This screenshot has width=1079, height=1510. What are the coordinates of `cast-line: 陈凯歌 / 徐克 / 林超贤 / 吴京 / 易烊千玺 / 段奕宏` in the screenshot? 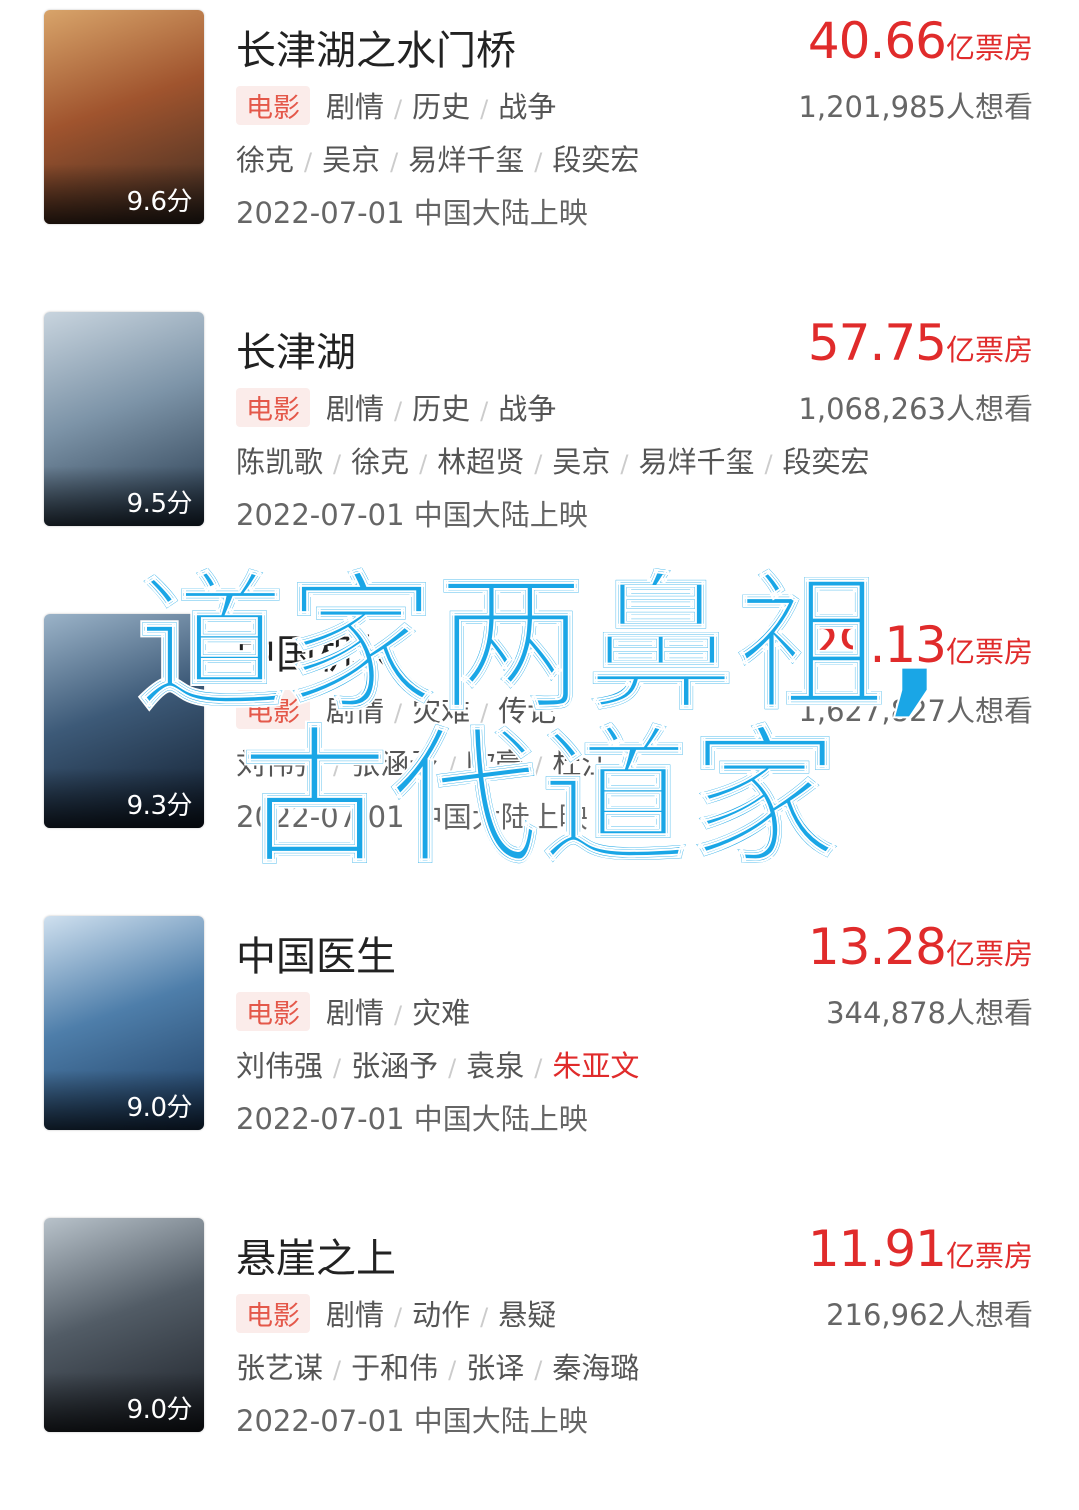 It's located at (553, 460).